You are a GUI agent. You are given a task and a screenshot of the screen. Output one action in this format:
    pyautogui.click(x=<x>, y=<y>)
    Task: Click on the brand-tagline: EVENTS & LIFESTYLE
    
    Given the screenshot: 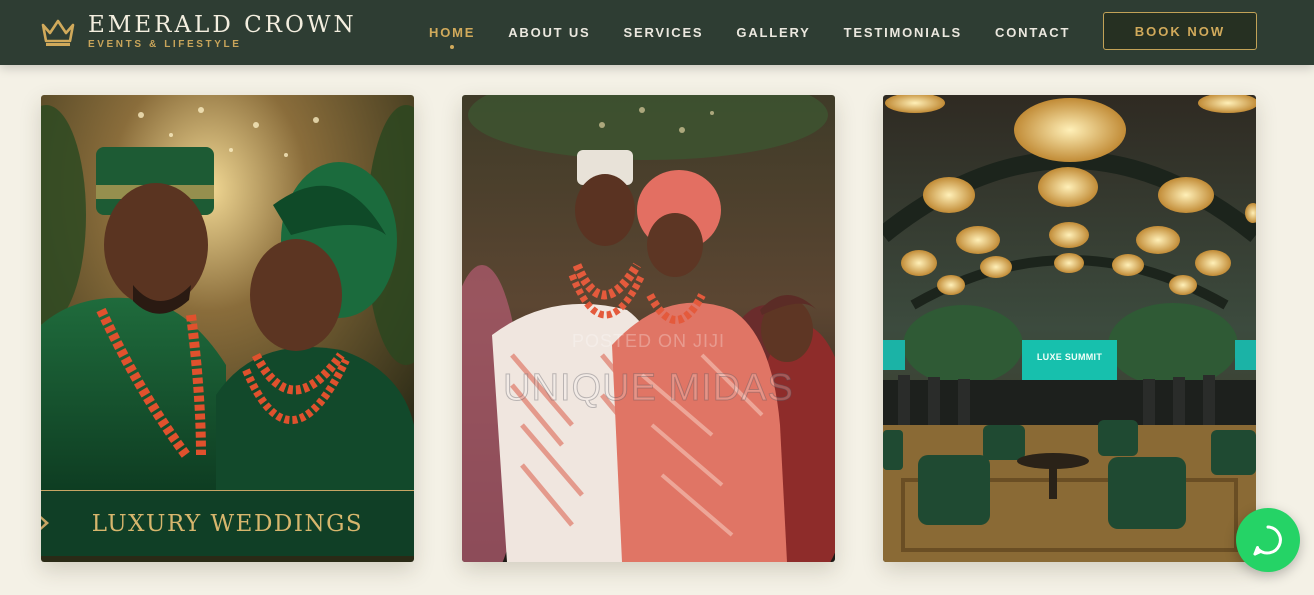 What is the action you would take?
    pyautogui.click(x=165, y=44)
    